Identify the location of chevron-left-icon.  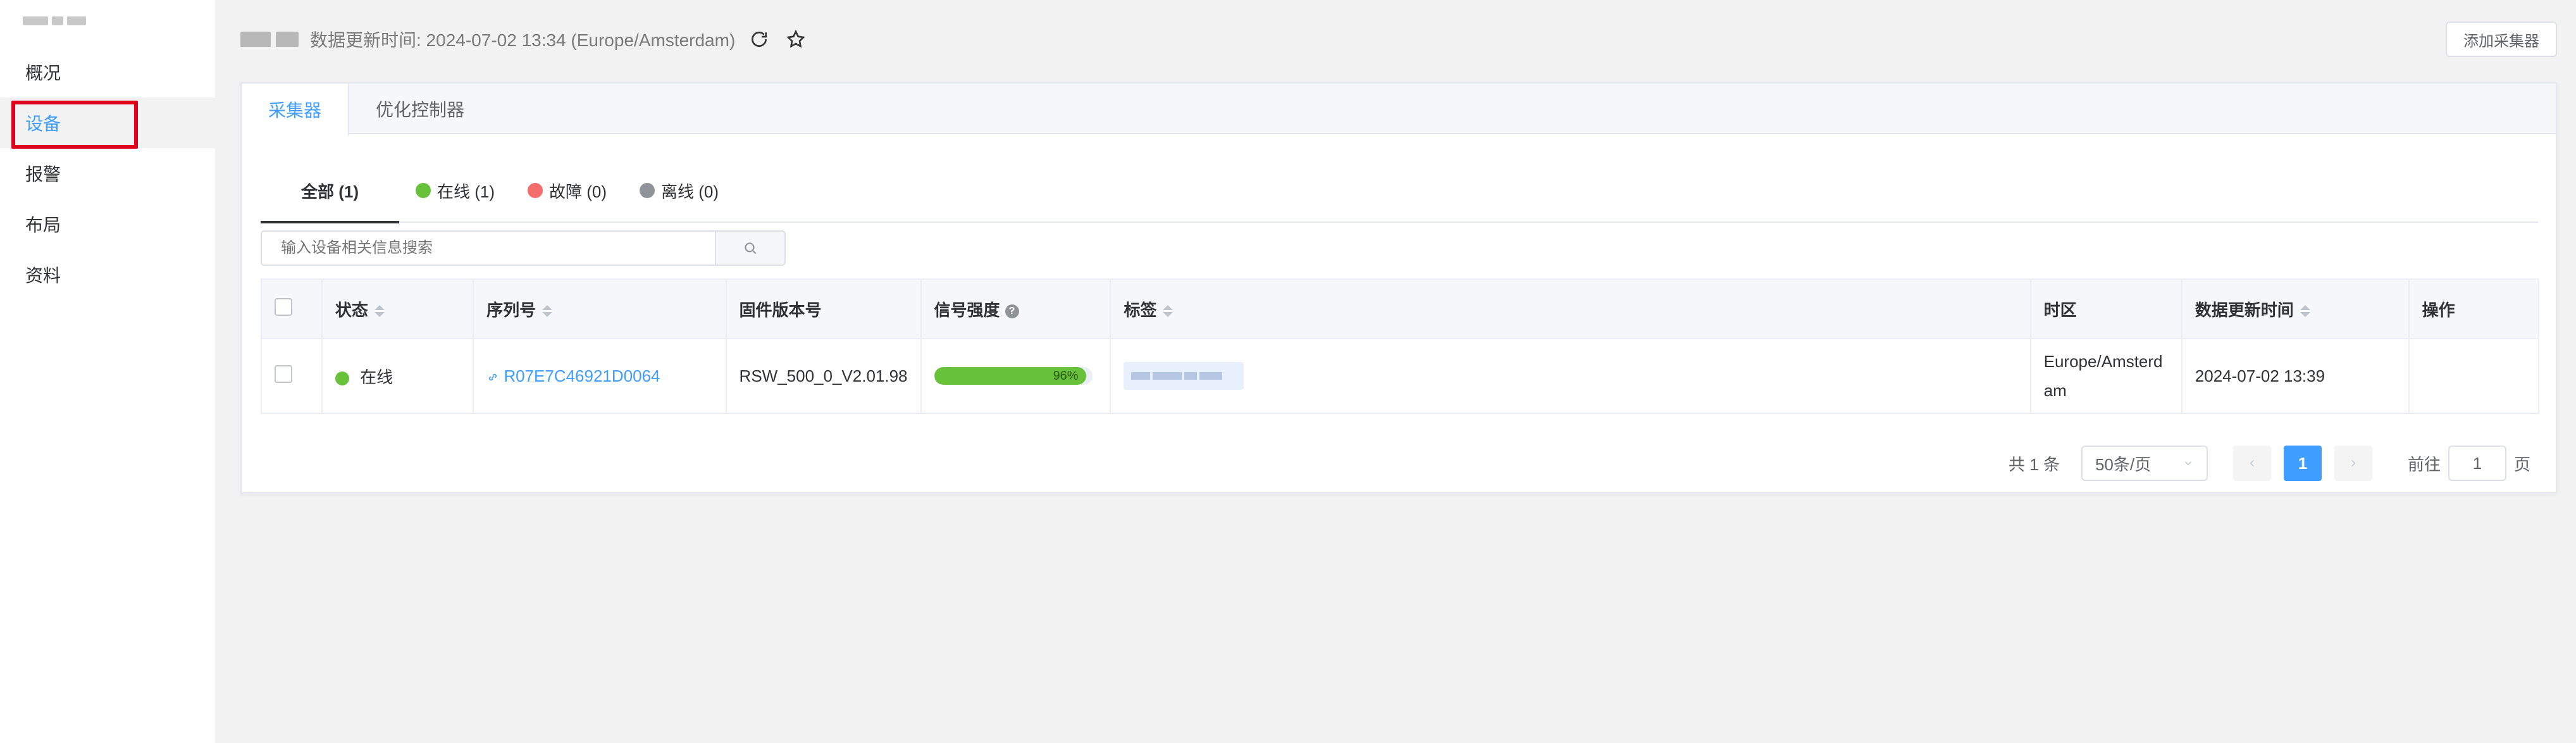
(2252, 463).